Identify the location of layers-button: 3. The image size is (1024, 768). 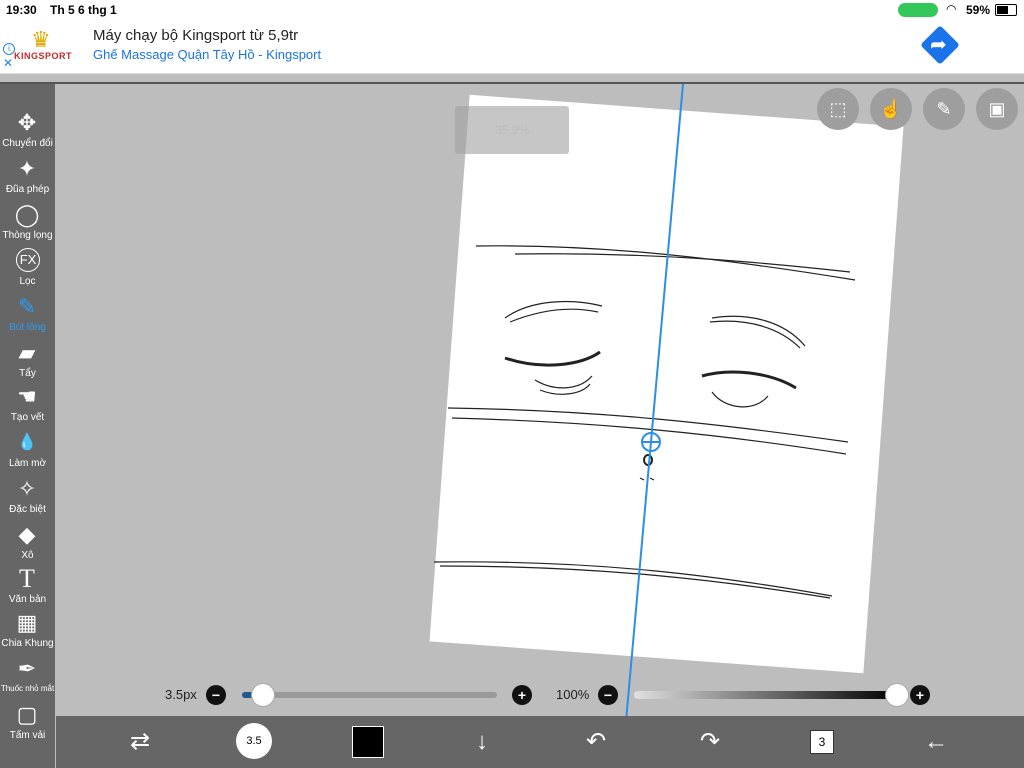
(822, 742).